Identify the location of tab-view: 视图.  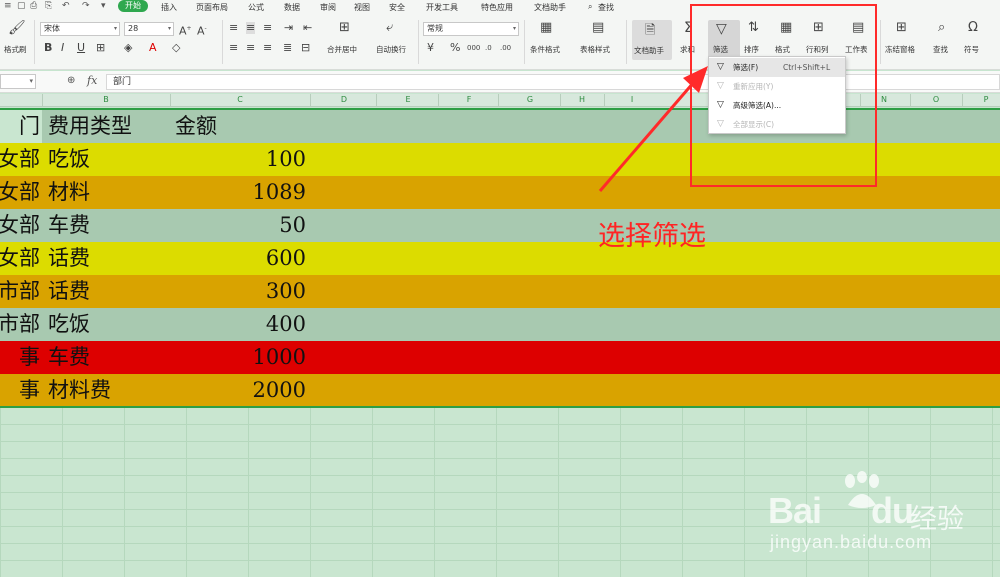
(362, 7).